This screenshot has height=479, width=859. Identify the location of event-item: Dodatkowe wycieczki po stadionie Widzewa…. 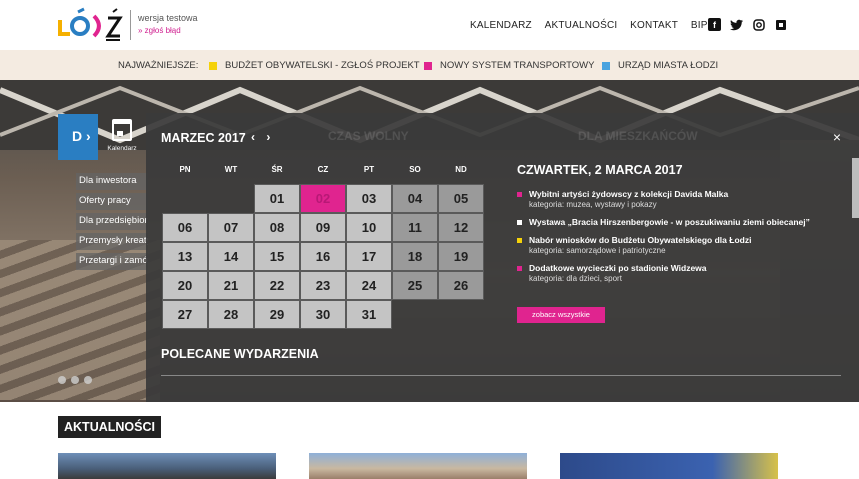
(677, 273).